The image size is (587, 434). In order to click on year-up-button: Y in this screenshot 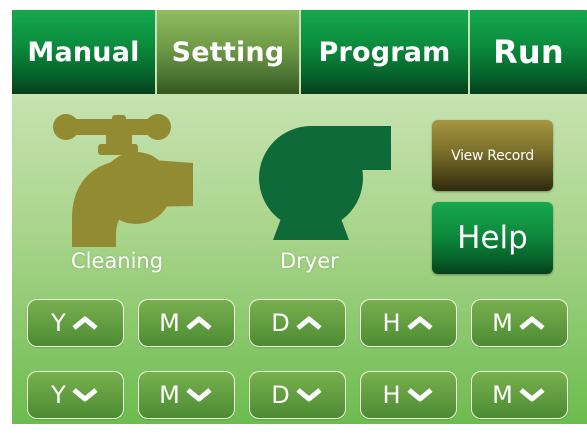, I will do `click(75, 323)`.